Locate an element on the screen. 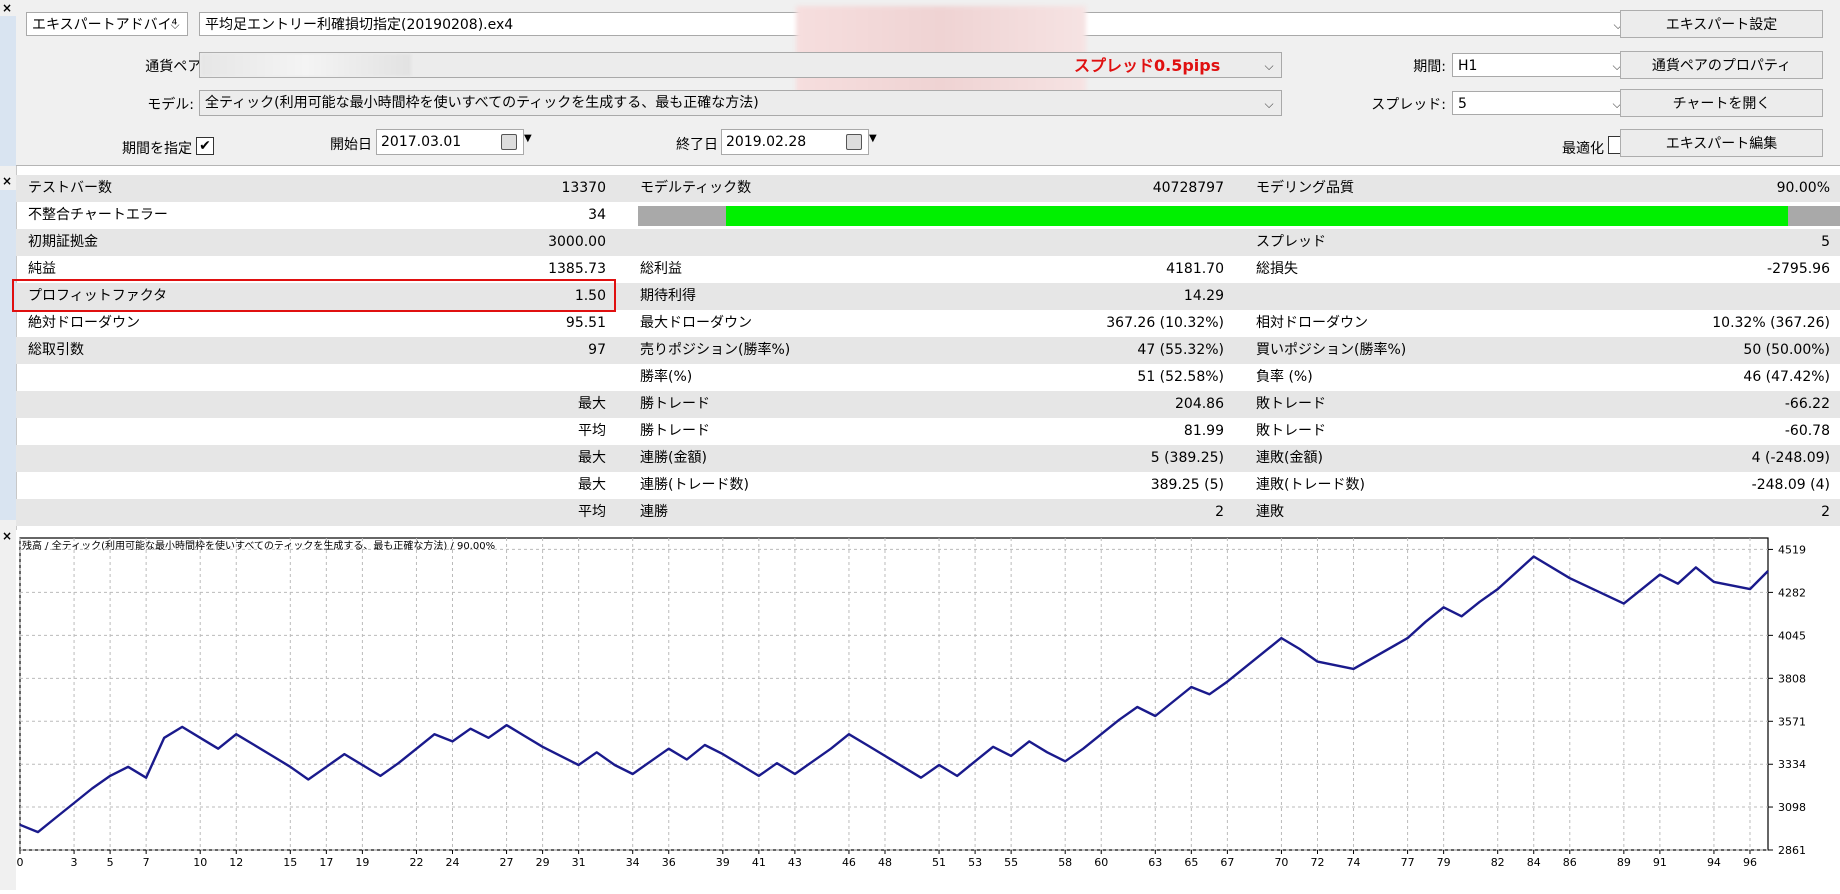 The image size is (1840, 894). sidebar-strip is located at coordinates (8, 91).